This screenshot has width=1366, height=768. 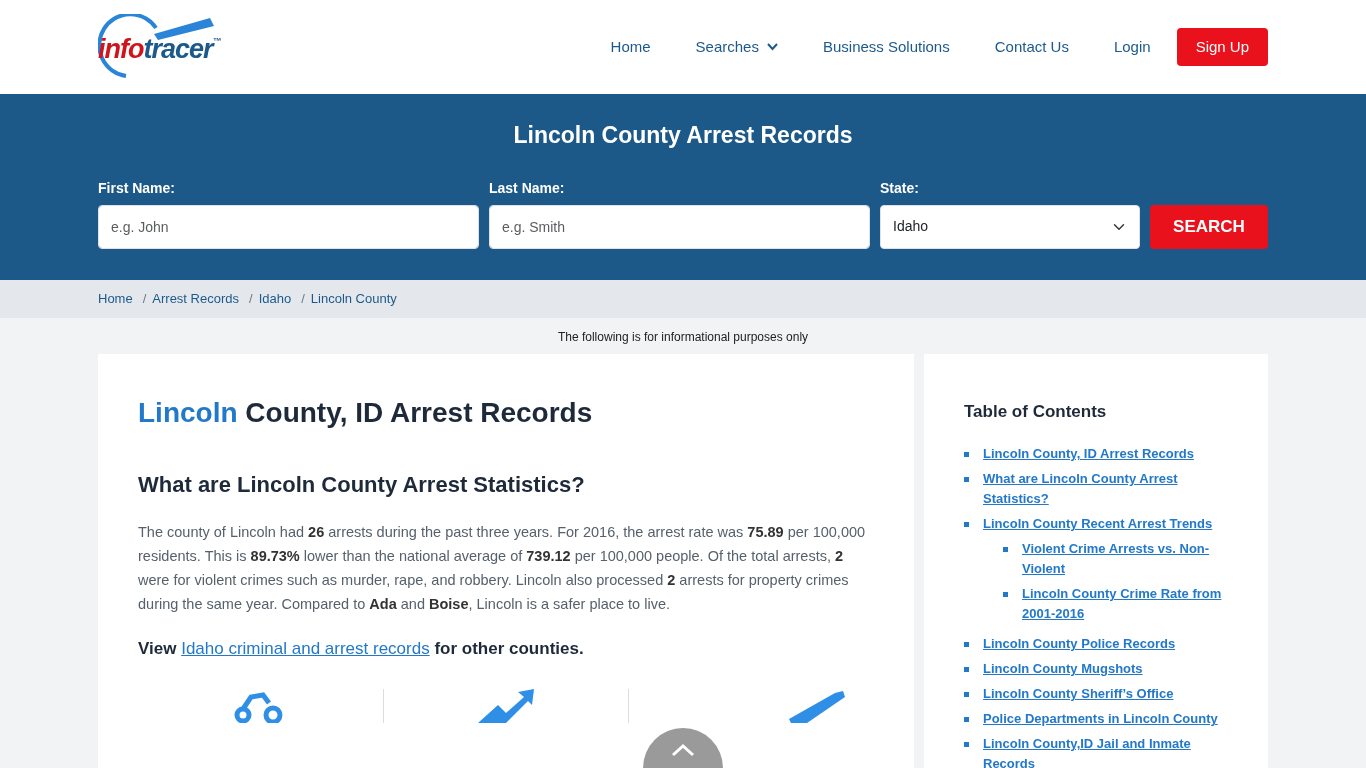 What do you see at coordinates (288, 226) in the screenshot?
I see `input-field: e.g. John` at bounding box center [288, 226].